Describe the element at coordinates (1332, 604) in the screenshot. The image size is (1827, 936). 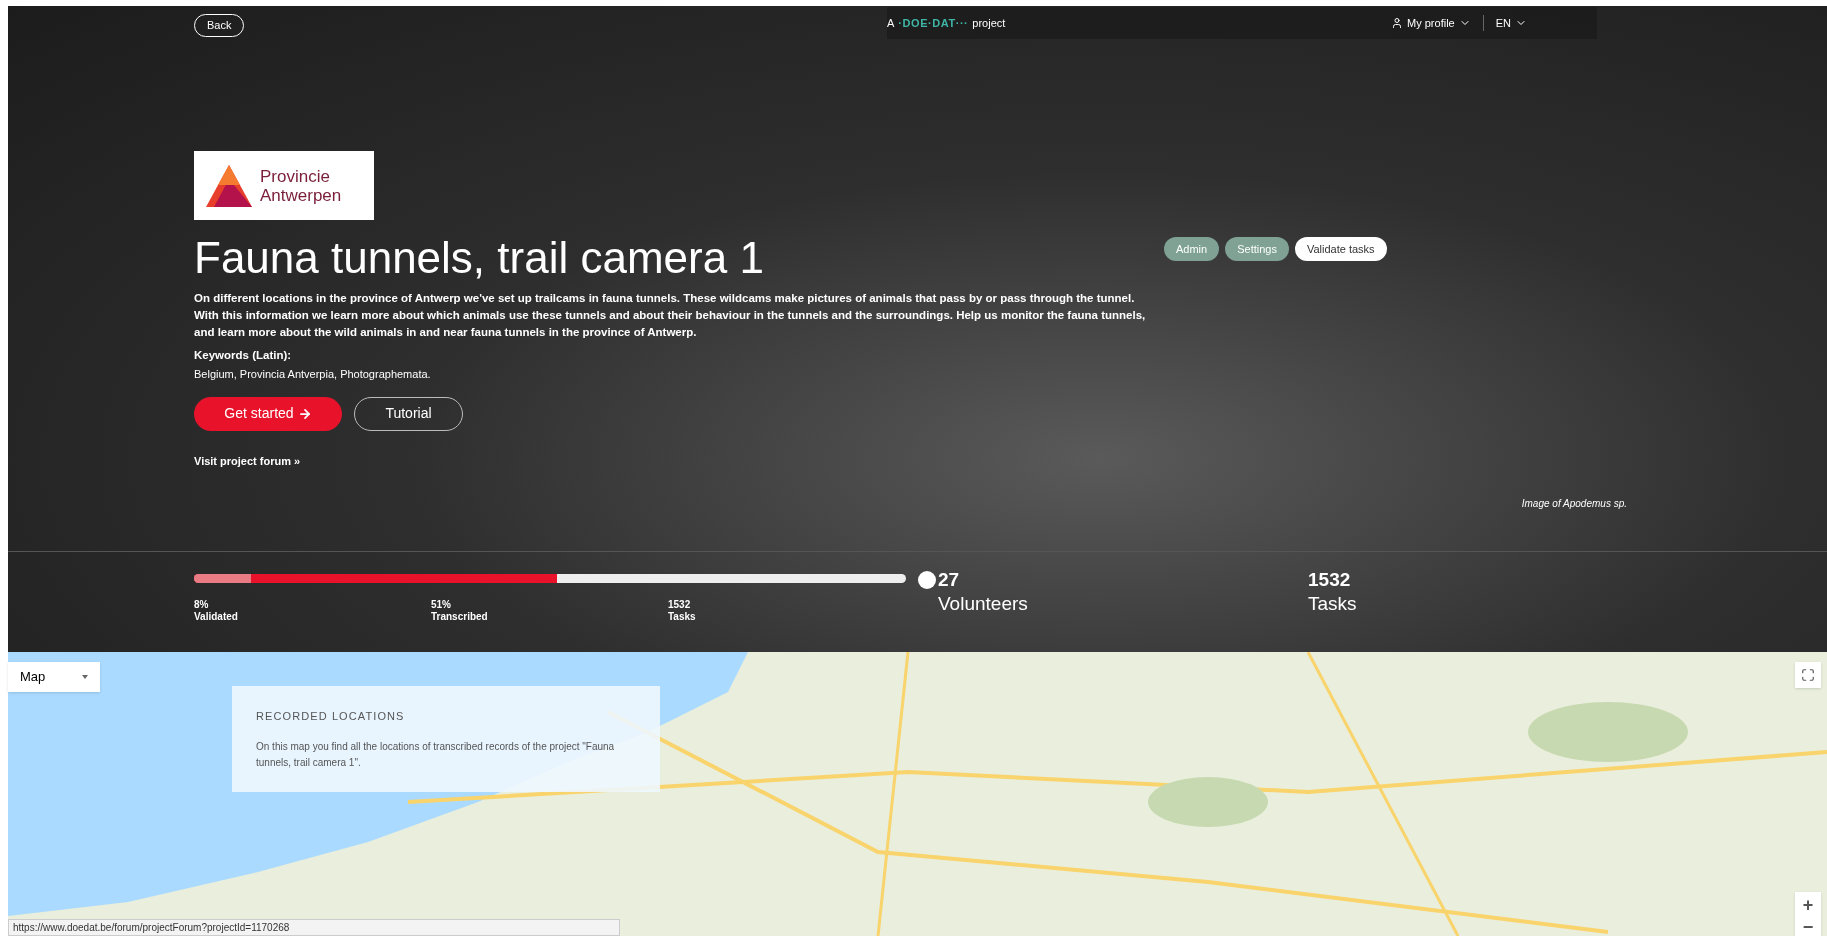
I see `stat-label: Tasks` at that location.